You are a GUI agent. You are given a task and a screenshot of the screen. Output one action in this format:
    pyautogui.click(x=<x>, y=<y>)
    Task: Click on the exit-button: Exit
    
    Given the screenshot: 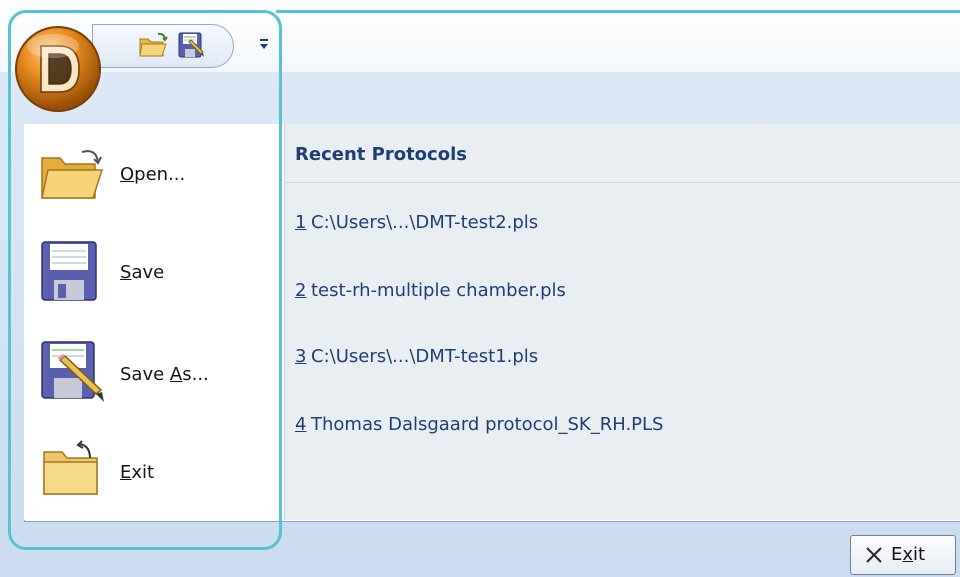 What is the action you would take?
    pyautogui.click(x=903, y=555)
    